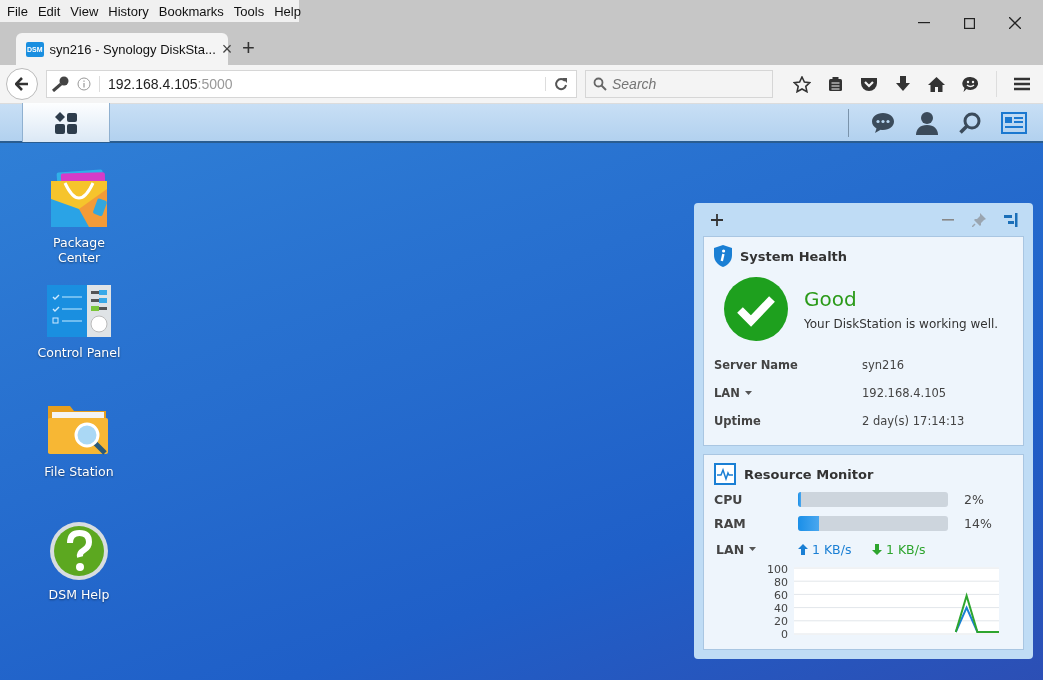 The height and width of the screenshot is (680, 1043). Describe the element at coordinates (780, 621) in the screenshot. I see `axis-tick-label: 20` at that location.